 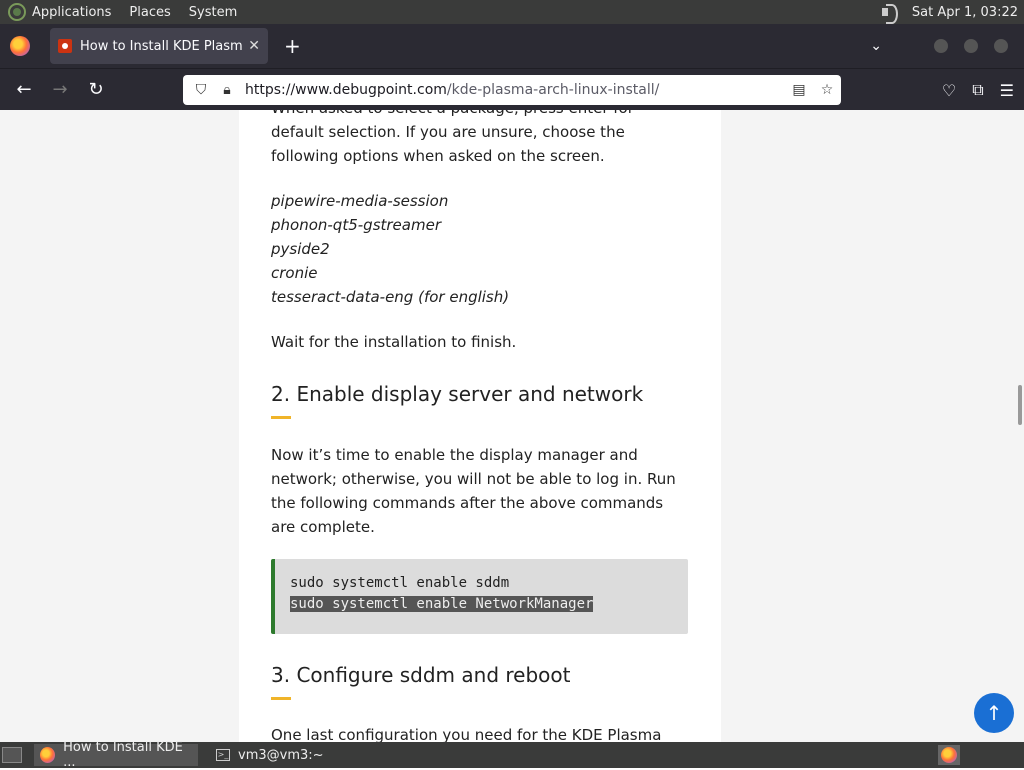 I want to click on menu-places: Places, so click(x=149, y=12).